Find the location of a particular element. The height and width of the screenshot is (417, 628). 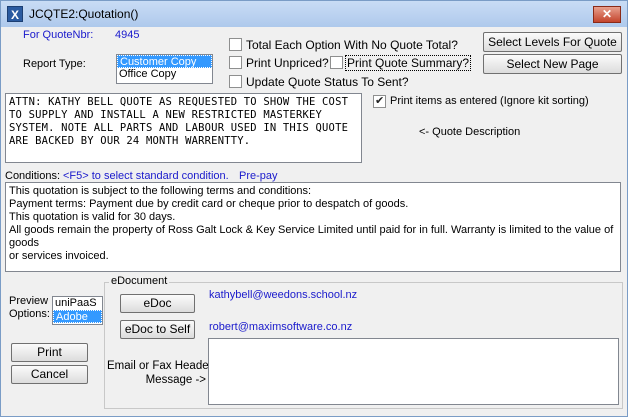

report-type-label: Report Type: is located at coordinates (54, 64).